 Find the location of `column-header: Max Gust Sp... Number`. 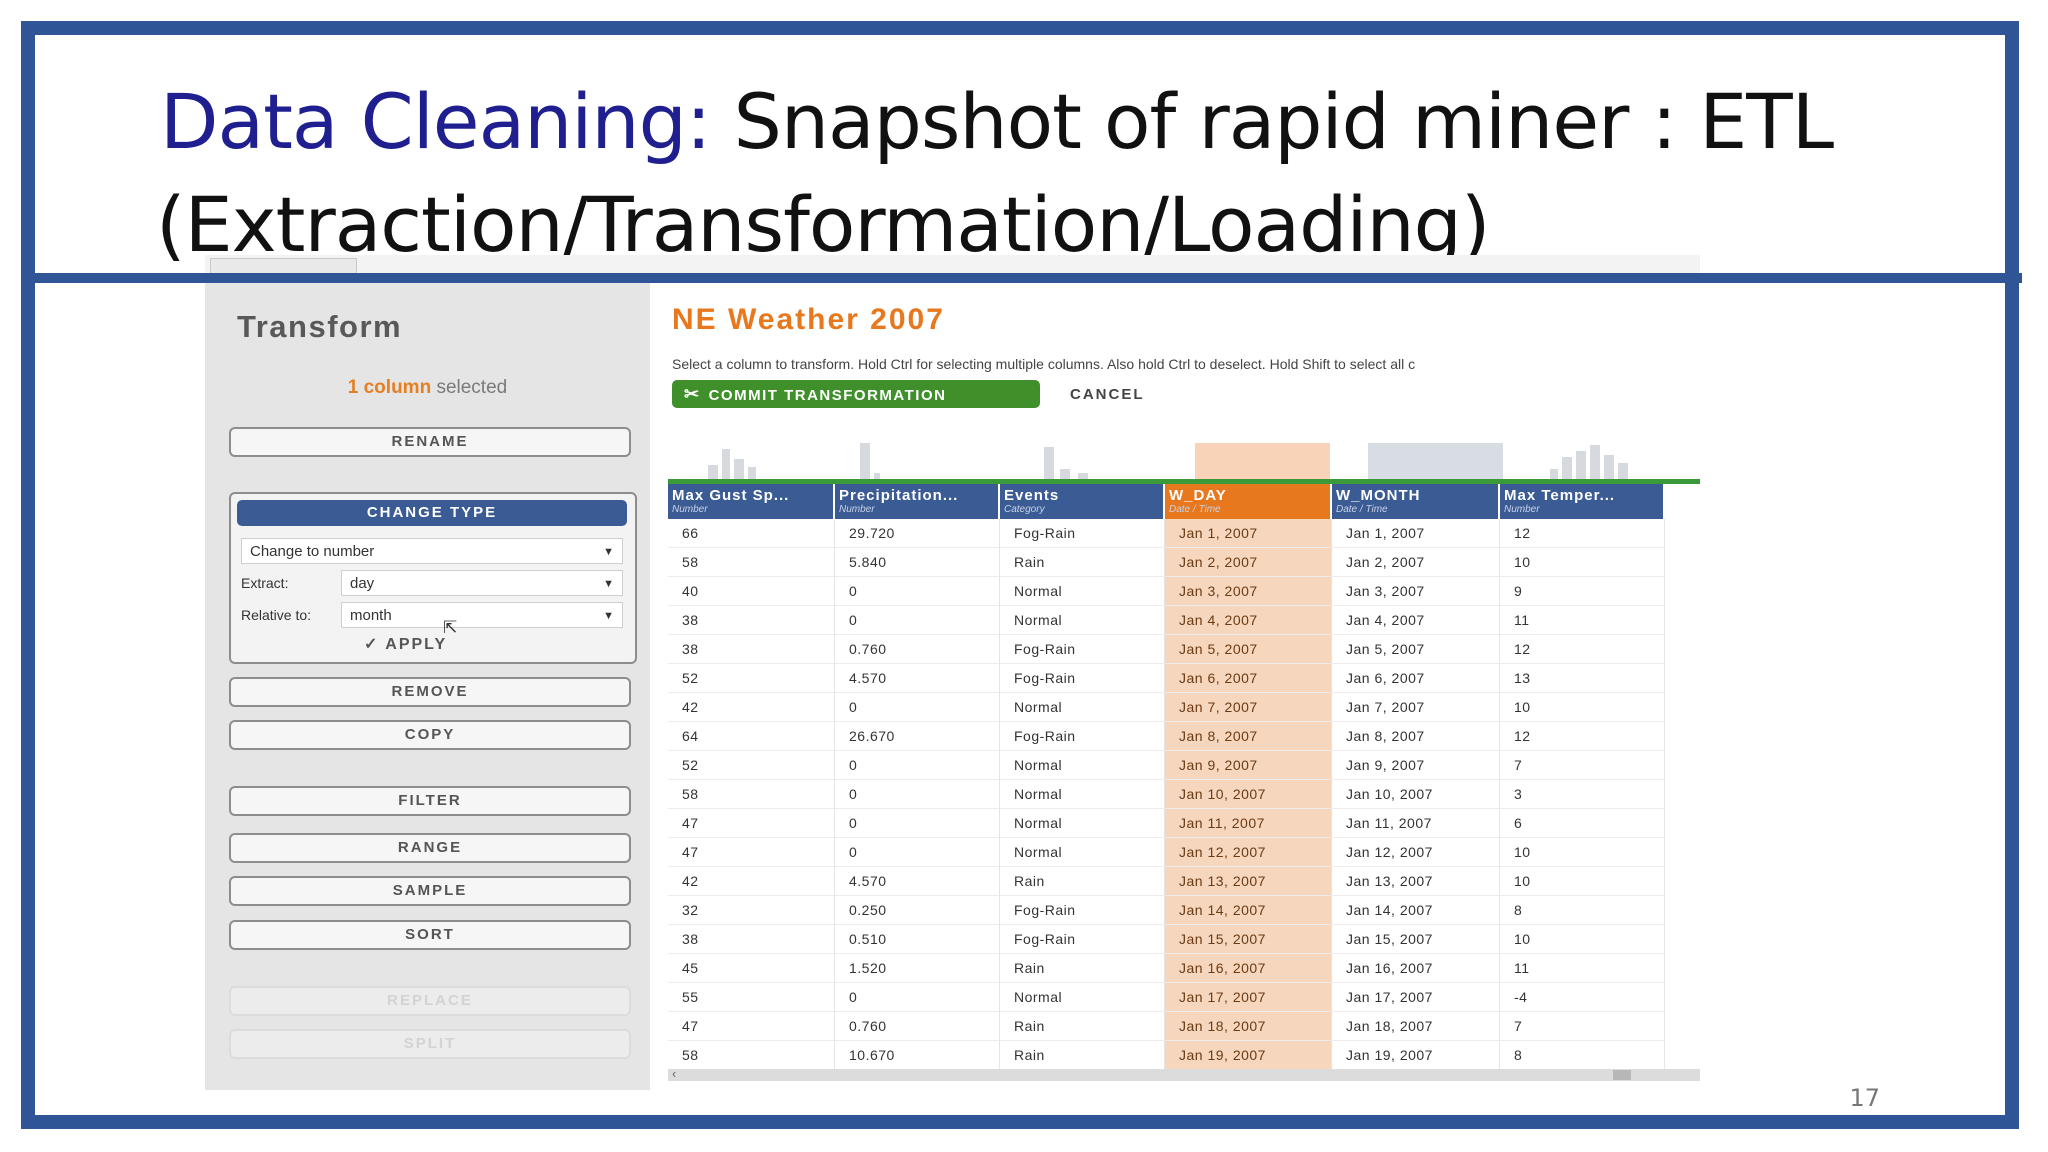

column-header: Max Gust Sp... Number is located at coordinates (751, 501).